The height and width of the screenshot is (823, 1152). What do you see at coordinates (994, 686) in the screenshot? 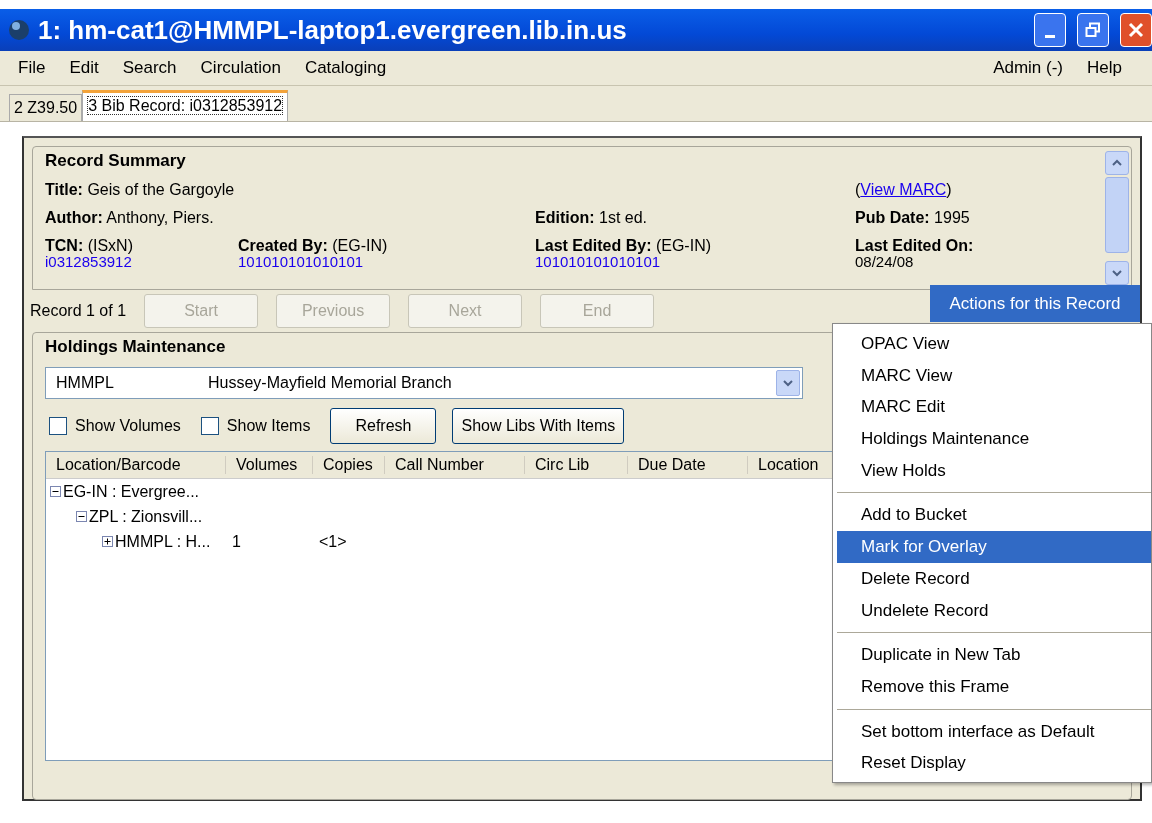
I see `menu-item: Remove this Frame` at bounding box center [994, 686].